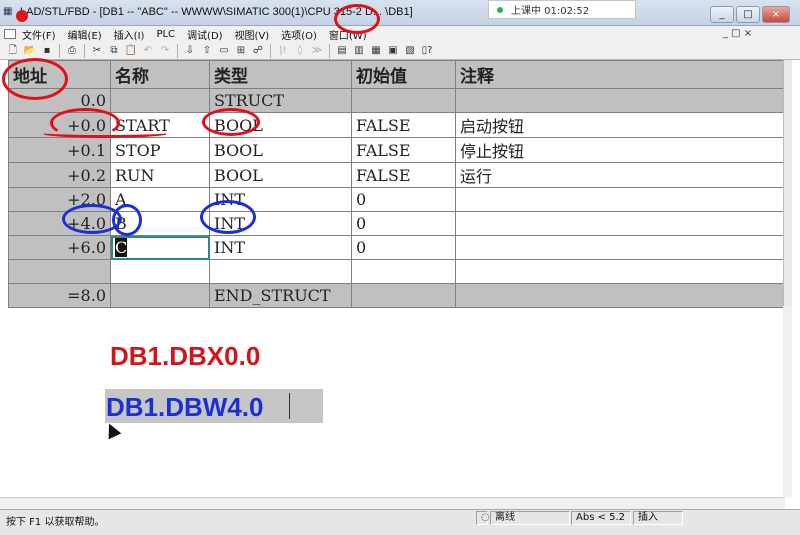  What do you see at coordinates (280, 74) in the screenshot?
I see `header-type: 类型` at bounding box center [280, 74].